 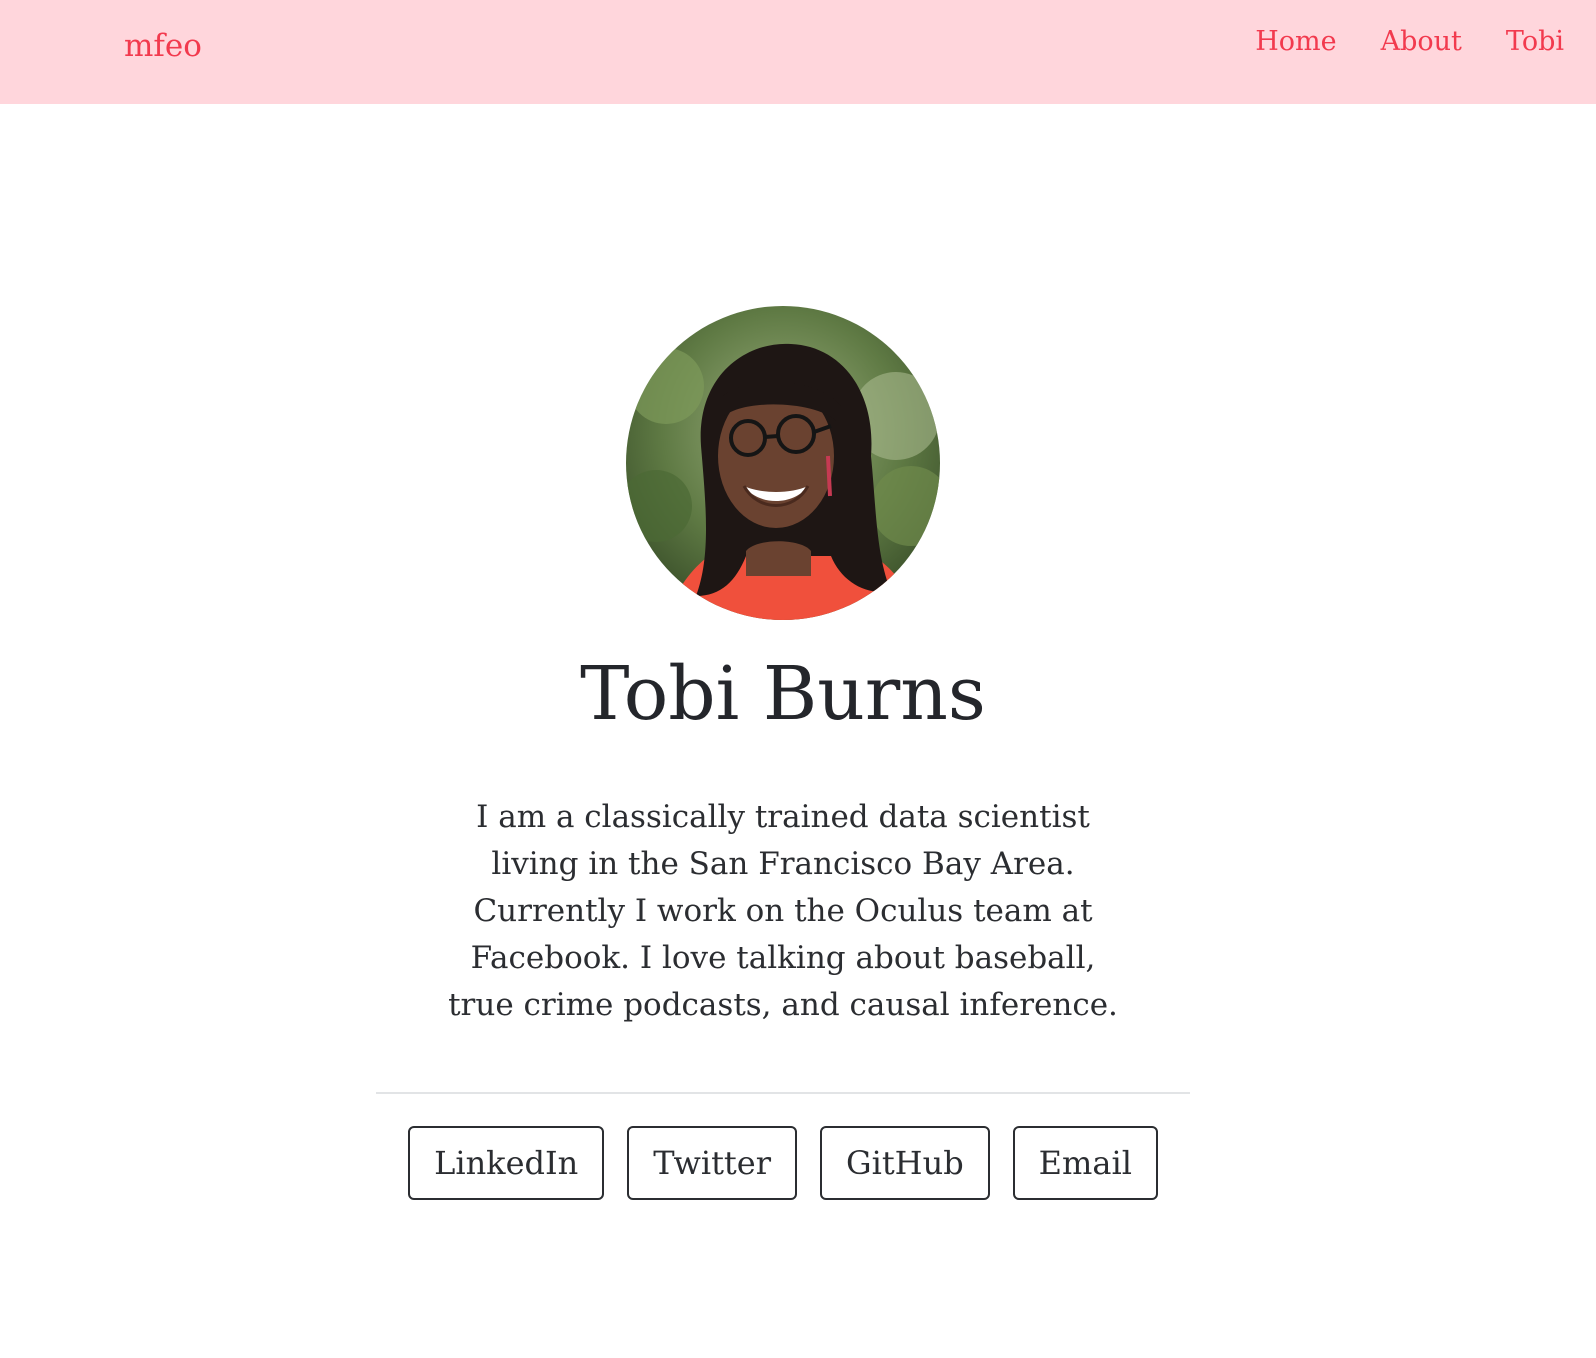 What do you see at coordinates (1421, 42) in the screenshot?
I see `nav-link-about: About` at bounding box center [1421, 42].